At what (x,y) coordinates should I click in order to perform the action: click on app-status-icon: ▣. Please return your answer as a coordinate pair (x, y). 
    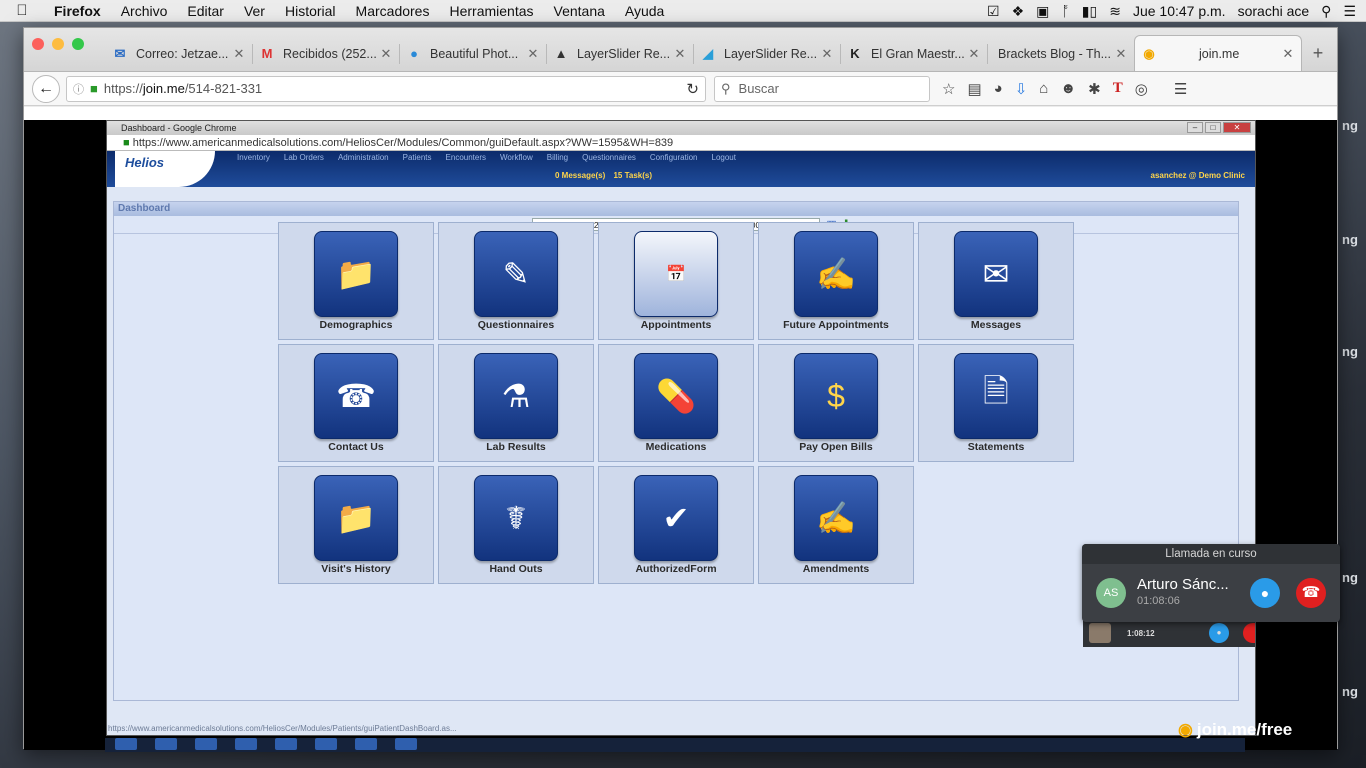
    Looking at the image, I should click on (1042, 11).